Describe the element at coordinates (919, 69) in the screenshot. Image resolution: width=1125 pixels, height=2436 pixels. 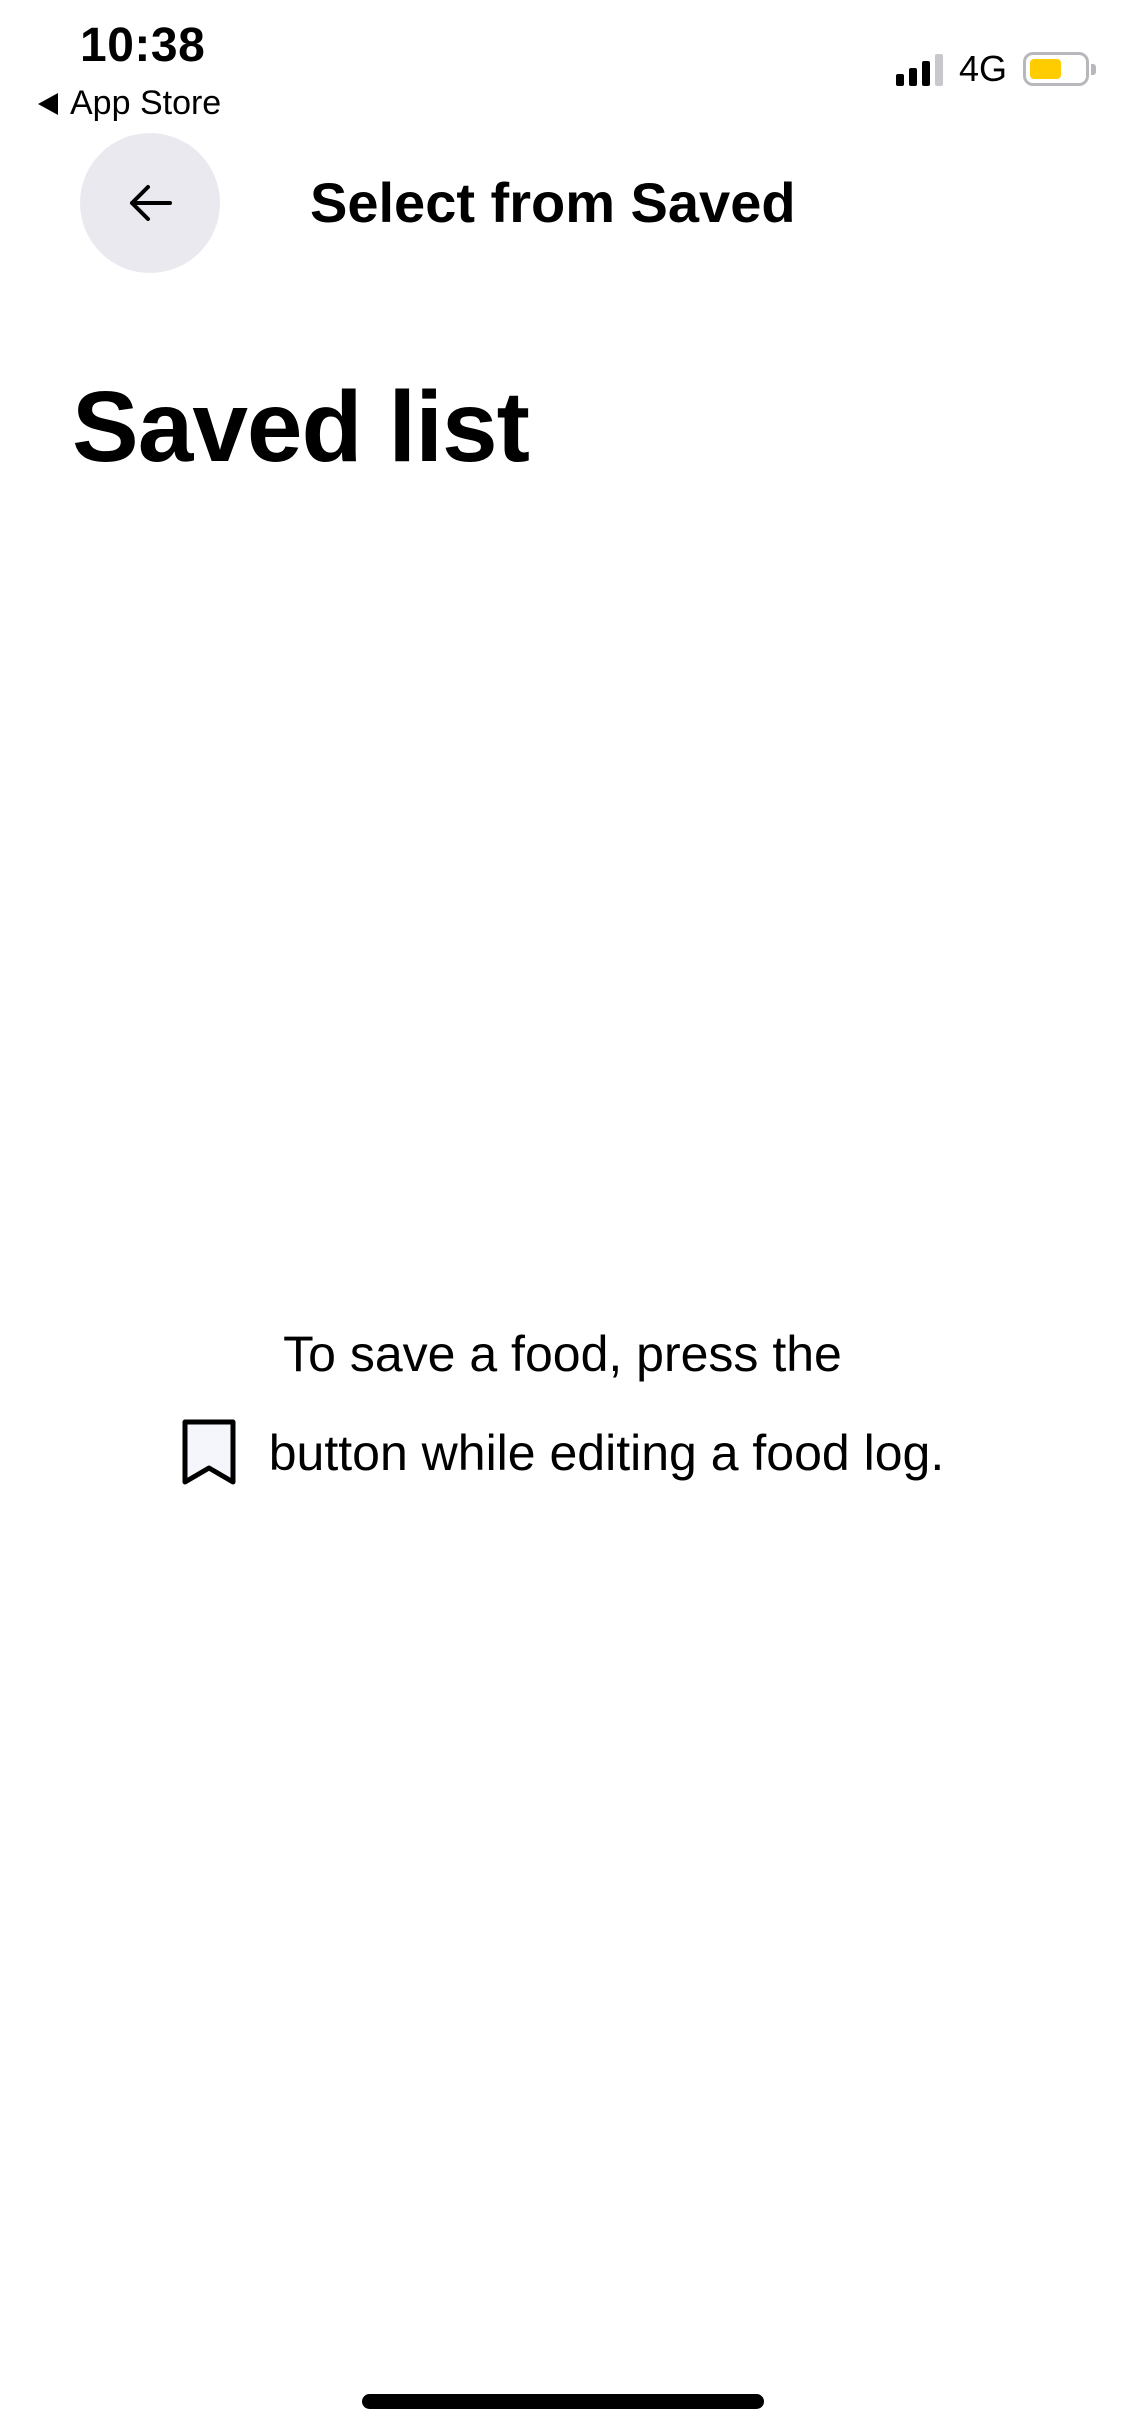
I see `cellular-signal-icon` at that location.